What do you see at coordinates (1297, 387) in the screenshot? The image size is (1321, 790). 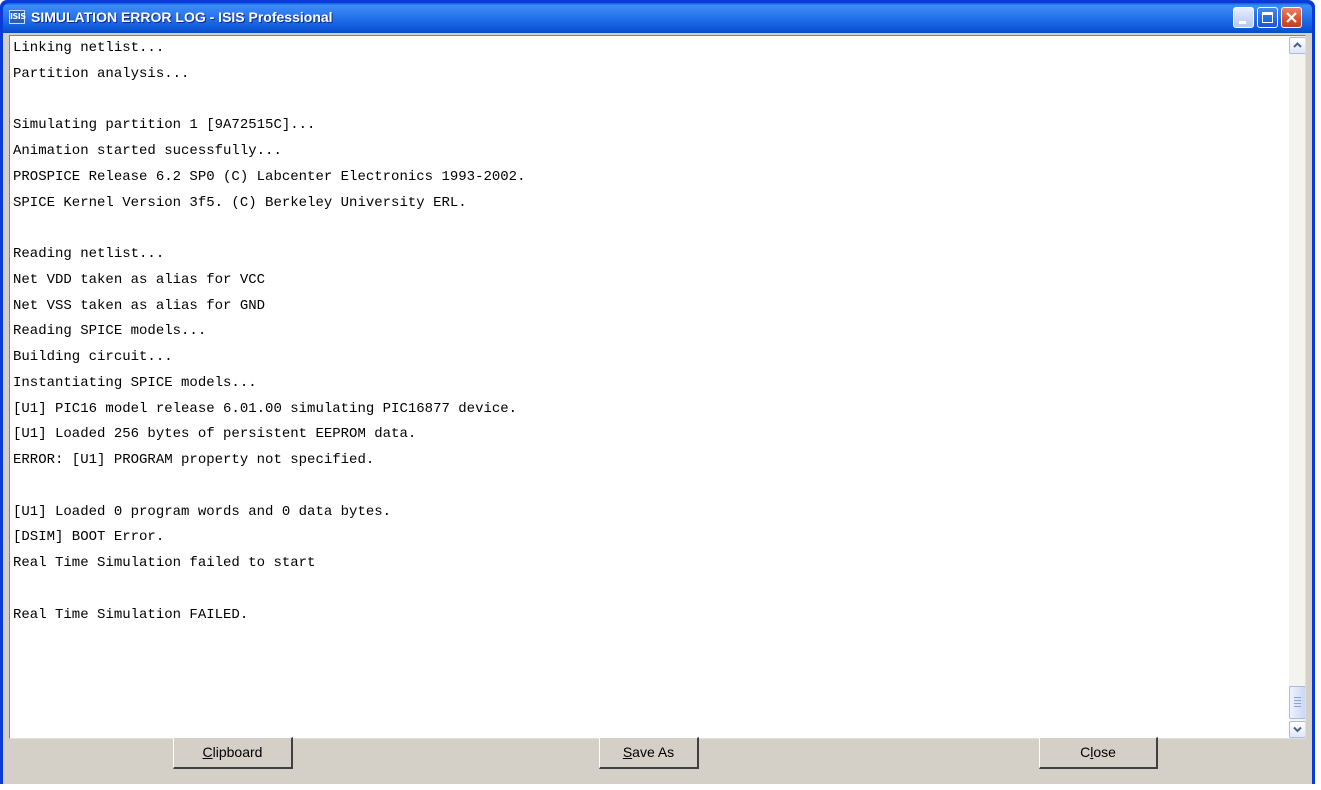 I see `vertical-scrollbar` at bounding box center [1297, 387].